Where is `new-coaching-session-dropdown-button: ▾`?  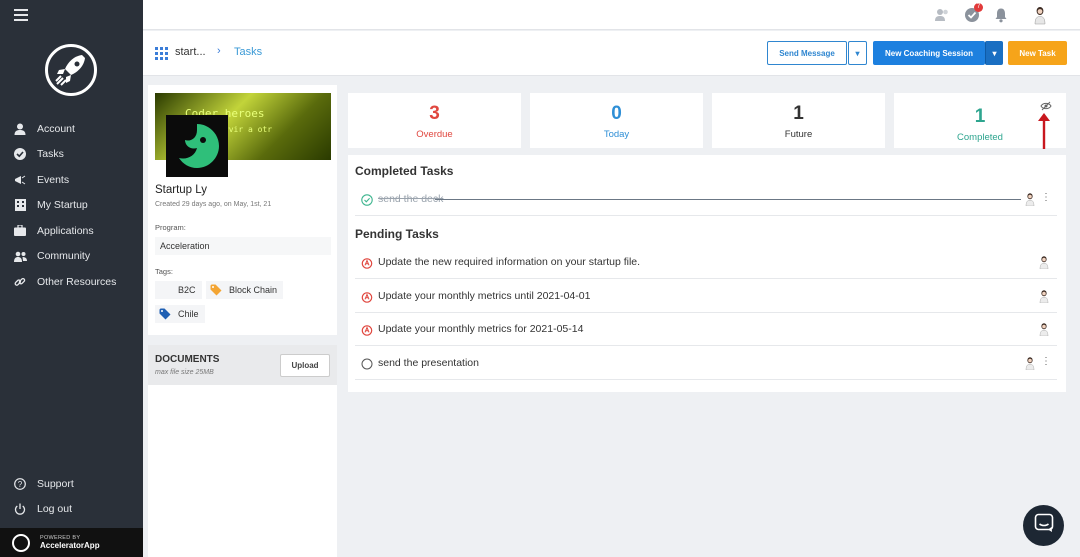 new-coaching-session-dropdown-button: ▾ is located at coordinates (994, 53).